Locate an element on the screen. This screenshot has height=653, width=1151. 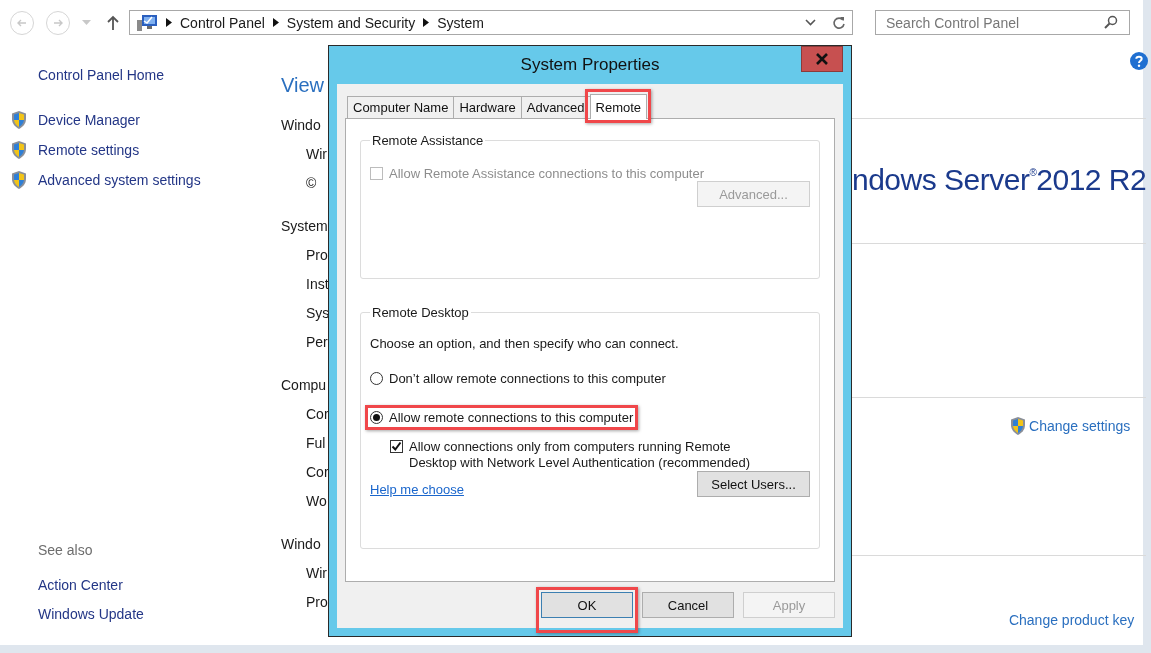
breadcrumb: System is located at coordinates (460, 22).